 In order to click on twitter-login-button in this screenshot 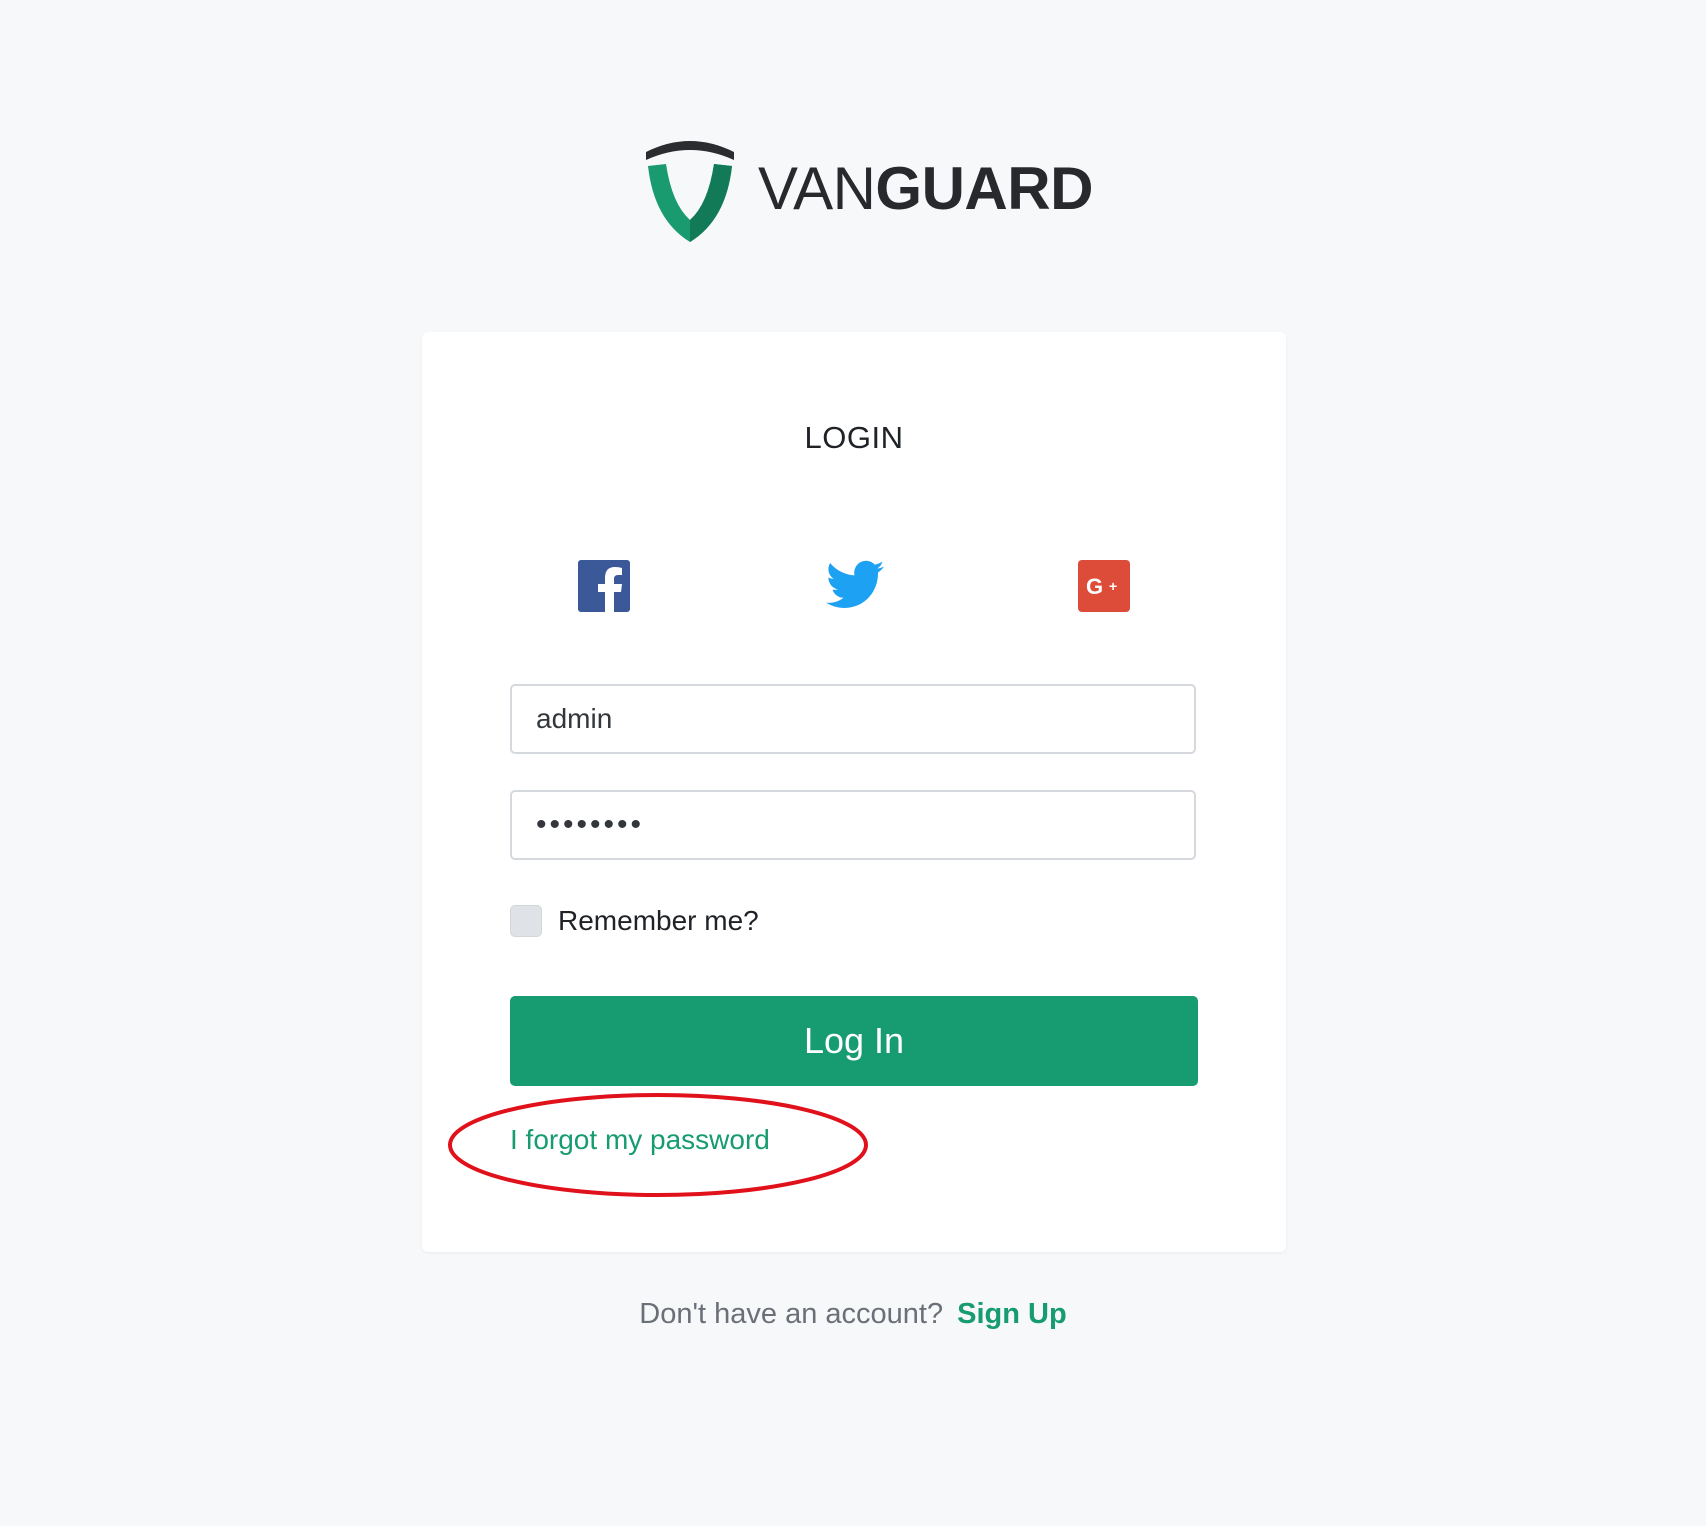, I will do `click(855, 585)`.